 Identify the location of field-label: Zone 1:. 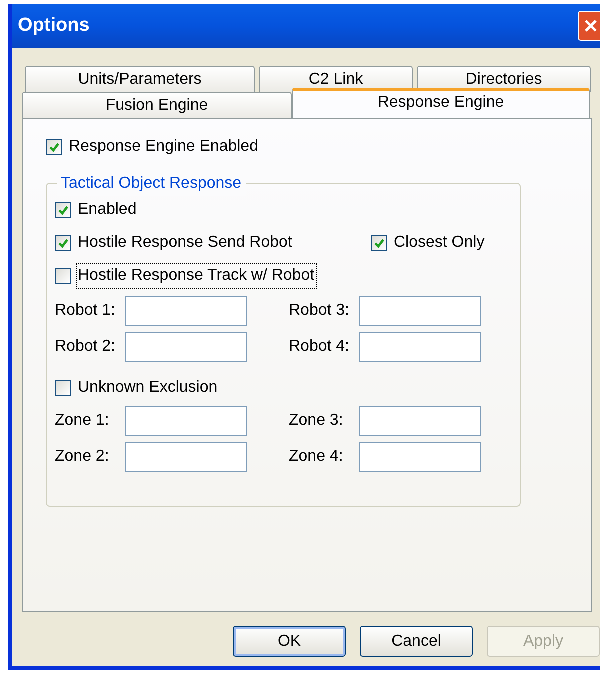
(82, 421).